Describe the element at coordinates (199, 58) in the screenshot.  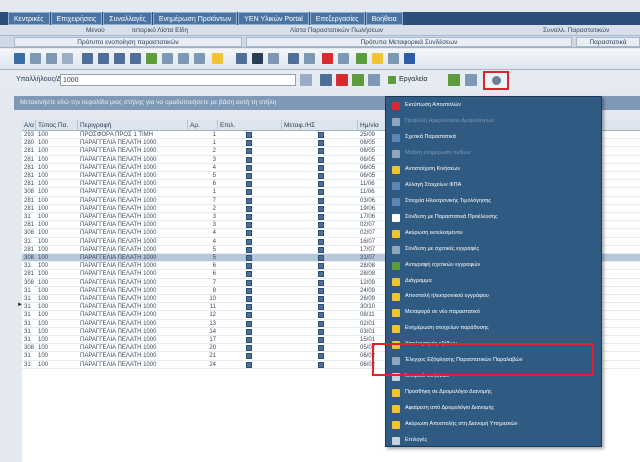
I see `delete-record-icon` at that location.